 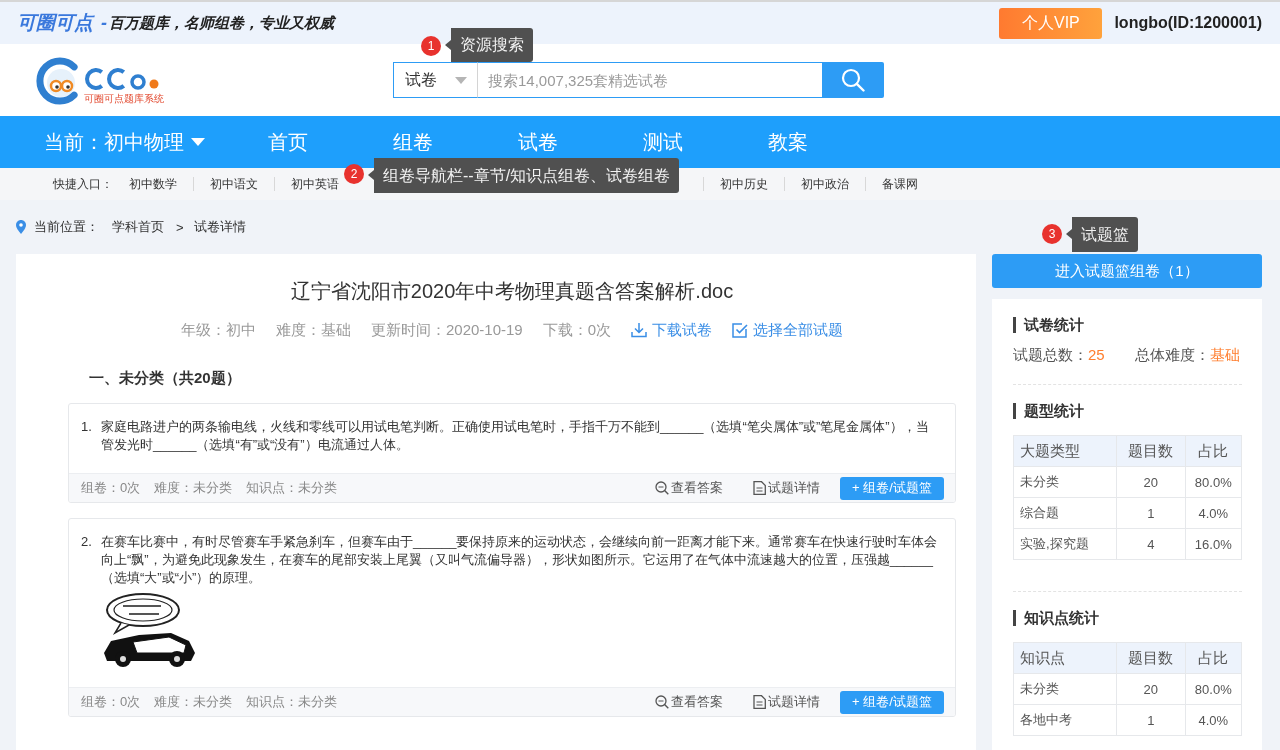 What do you see at coordinates (165, 378) in the screenshot?
I see `section-heading: 一、未分类（共20题）` at bounding box center [165, 378].